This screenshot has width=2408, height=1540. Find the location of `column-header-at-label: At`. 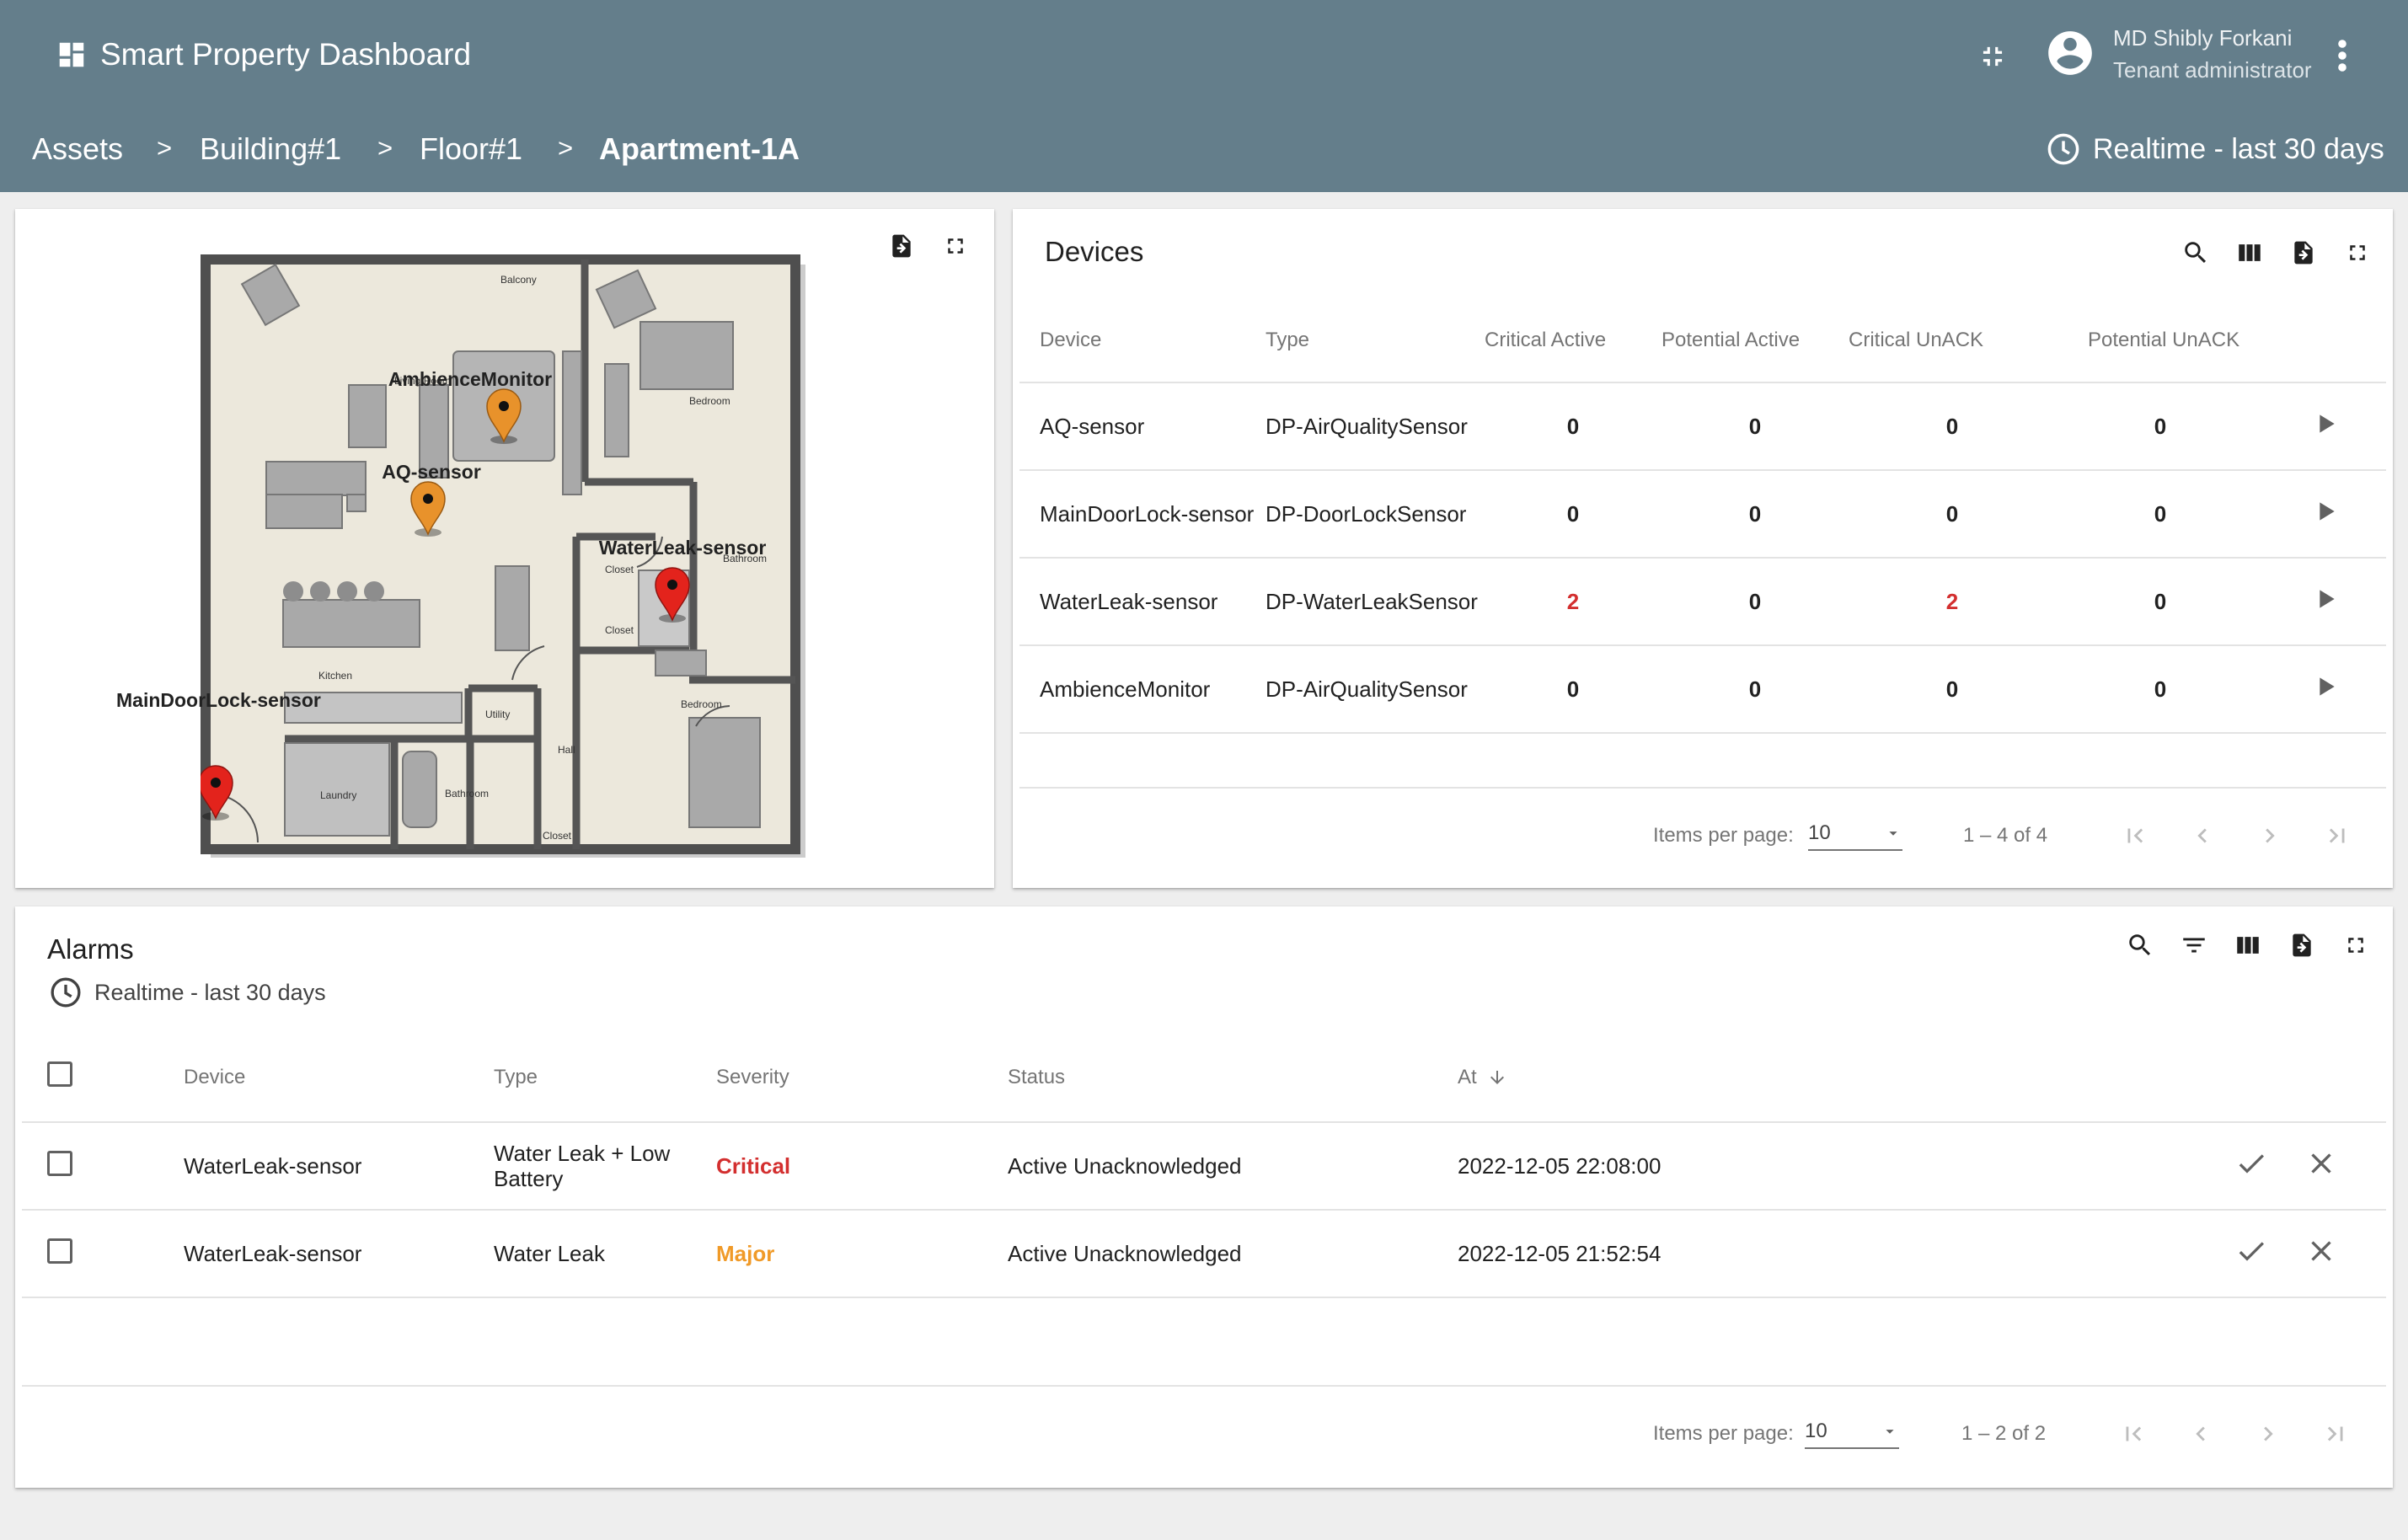

column-header-at-label: At is located at coordinates (1467, 1076).